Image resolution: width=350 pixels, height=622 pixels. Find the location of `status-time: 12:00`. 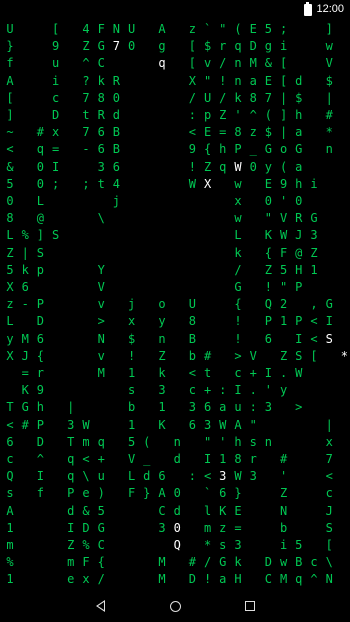

status-time: 12:00 is located at coordinates (330, 9).